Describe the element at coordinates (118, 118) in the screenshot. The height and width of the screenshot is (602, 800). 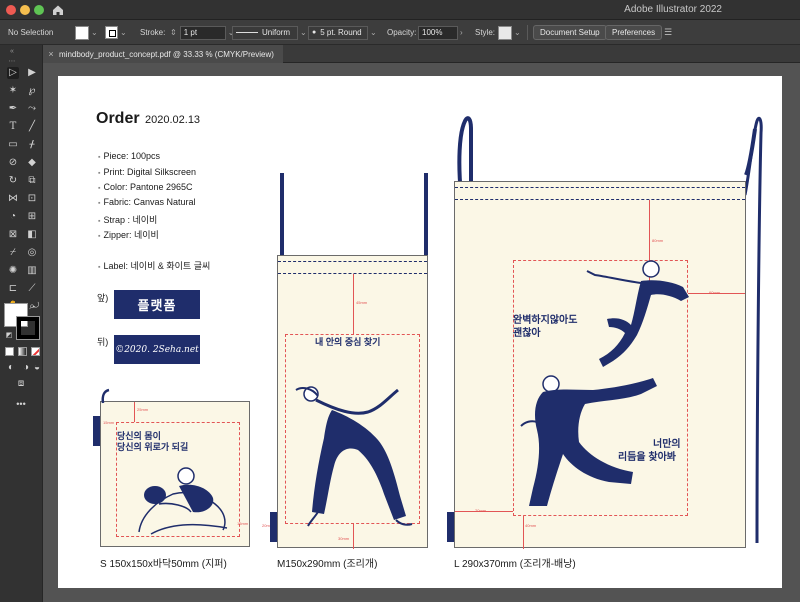
I see `order-title: Order` at that location.